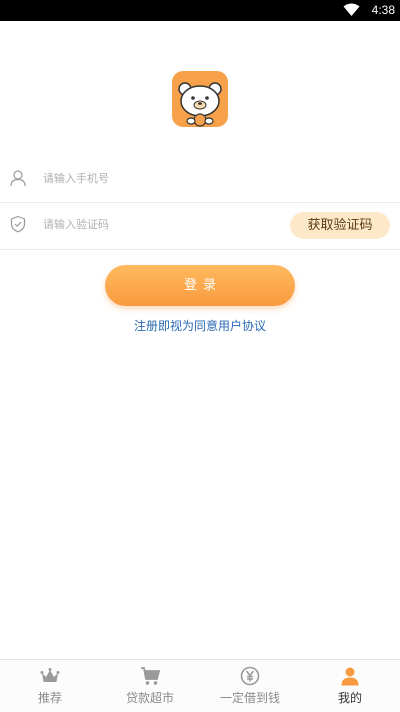 Image resolution: width=400 pixels, height=712 pixels. Describe the element at coordinates (250, 676) in the screenshot. I see `yen-icon` at that location.